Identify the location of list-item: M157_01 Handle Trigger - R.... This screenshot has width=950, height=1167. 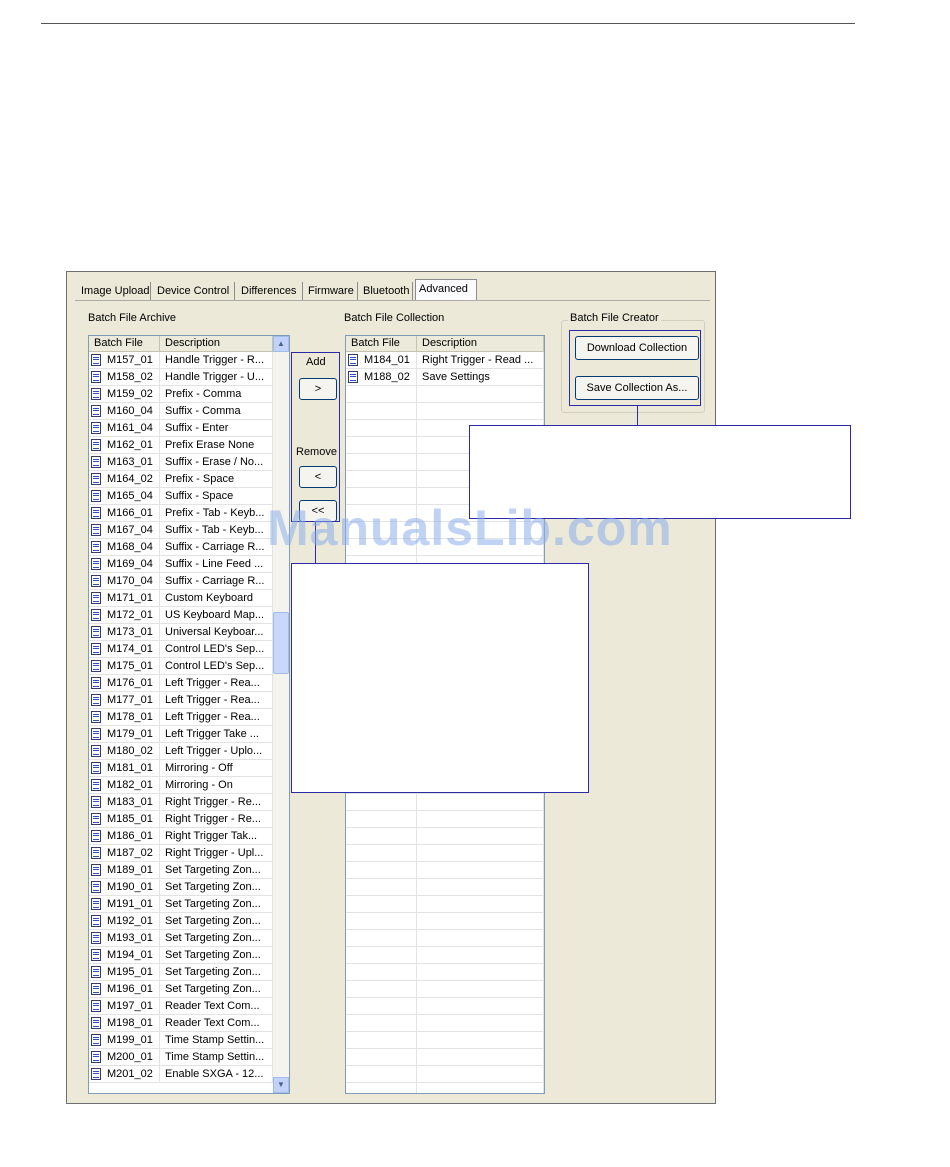
(181, 360).